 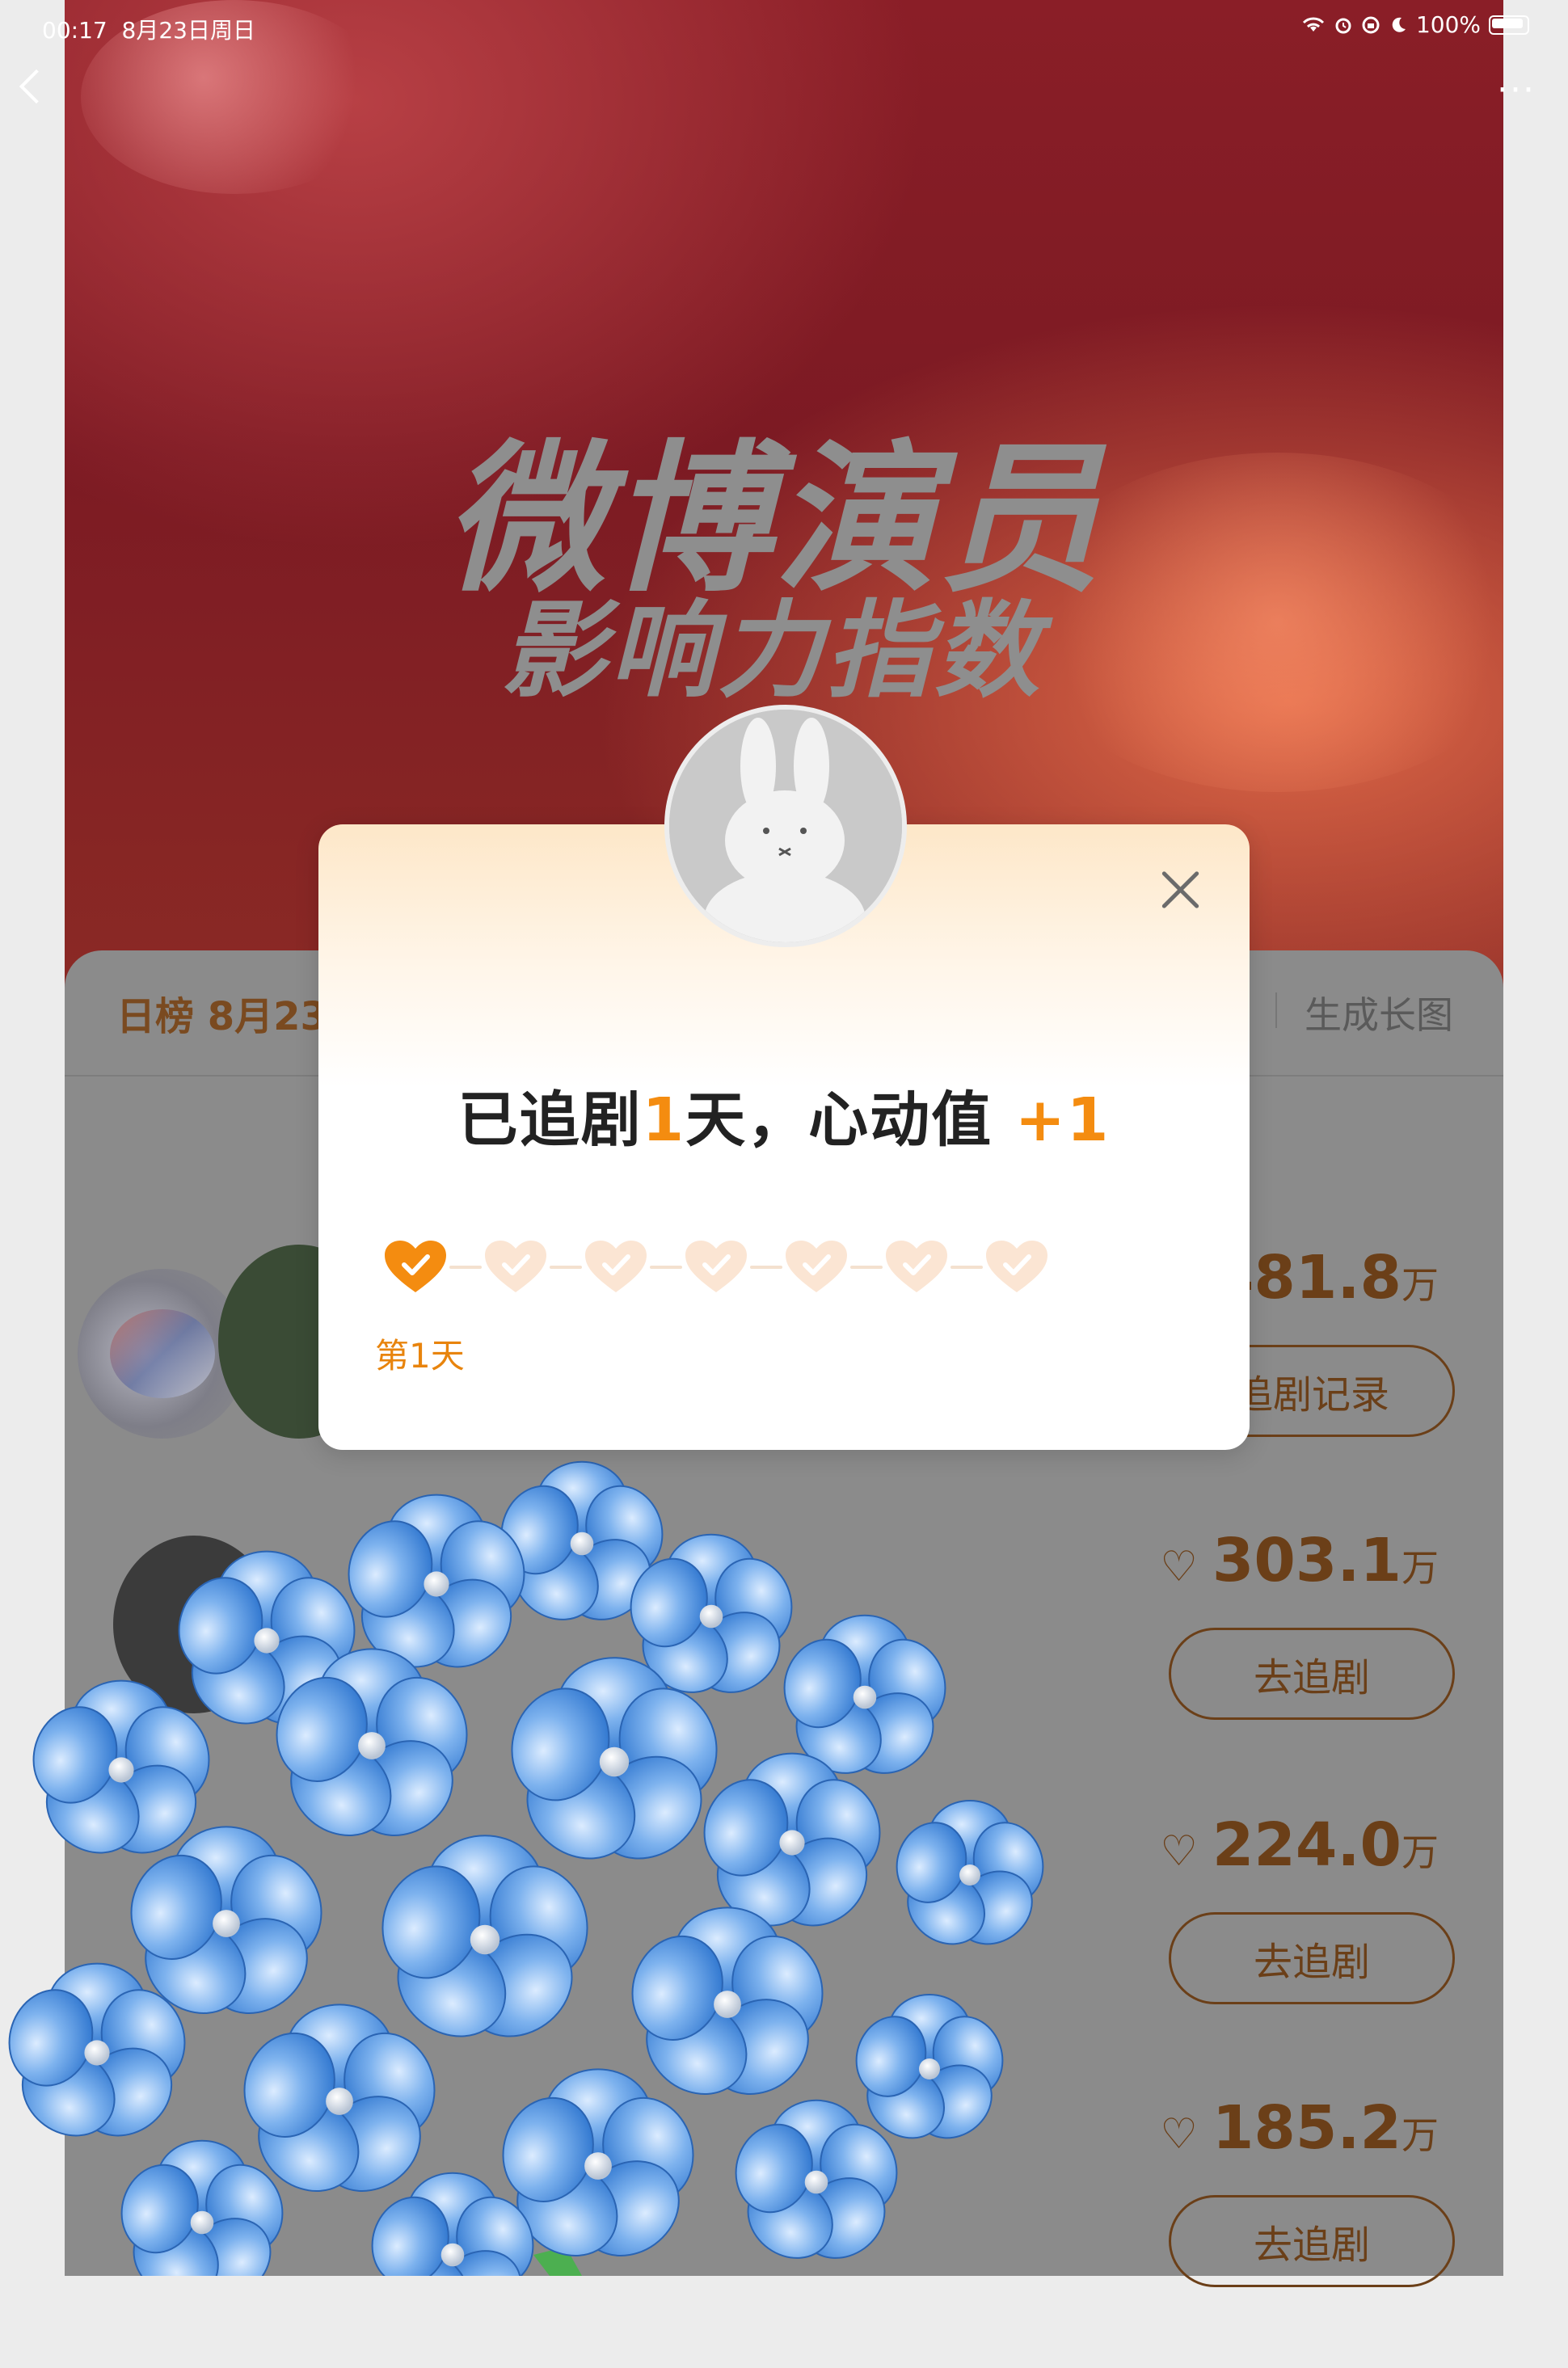 What do you see at coordinates (1307, 1560) in the screenshot?
I see `score-value: 303.1` at bounding box center [1307, 1560].